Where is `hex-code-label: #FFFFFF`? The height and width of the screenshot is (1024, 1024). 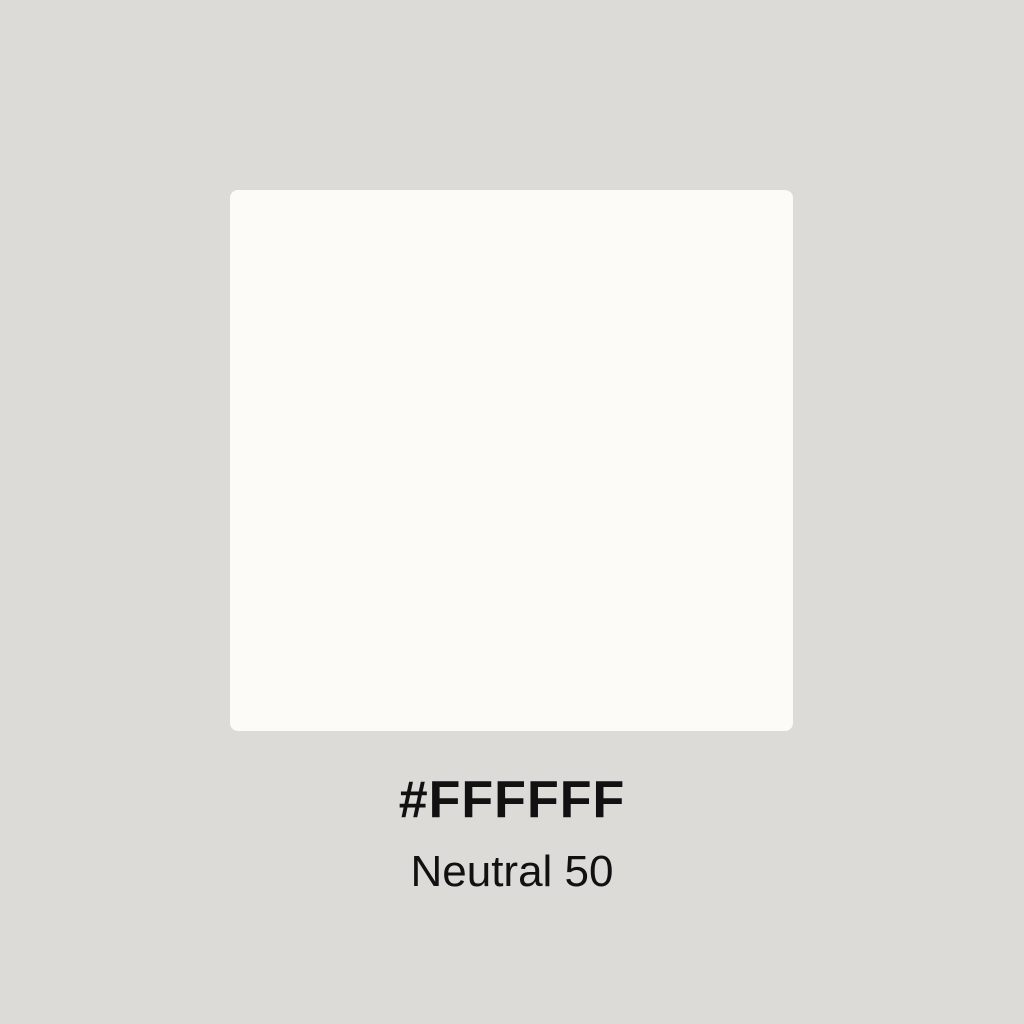
hex-code-label: #FFFFFF is located at coordinates (512, 800).